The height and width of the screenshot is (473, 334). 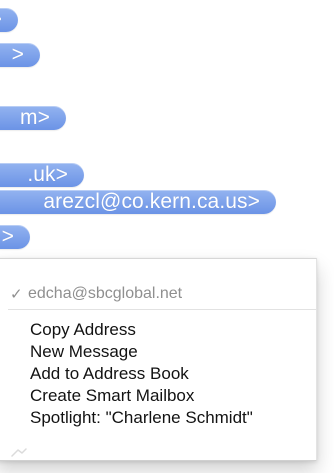 I want to click on menu-item-copy-address: Copy Address, so click(x=141, y=330).